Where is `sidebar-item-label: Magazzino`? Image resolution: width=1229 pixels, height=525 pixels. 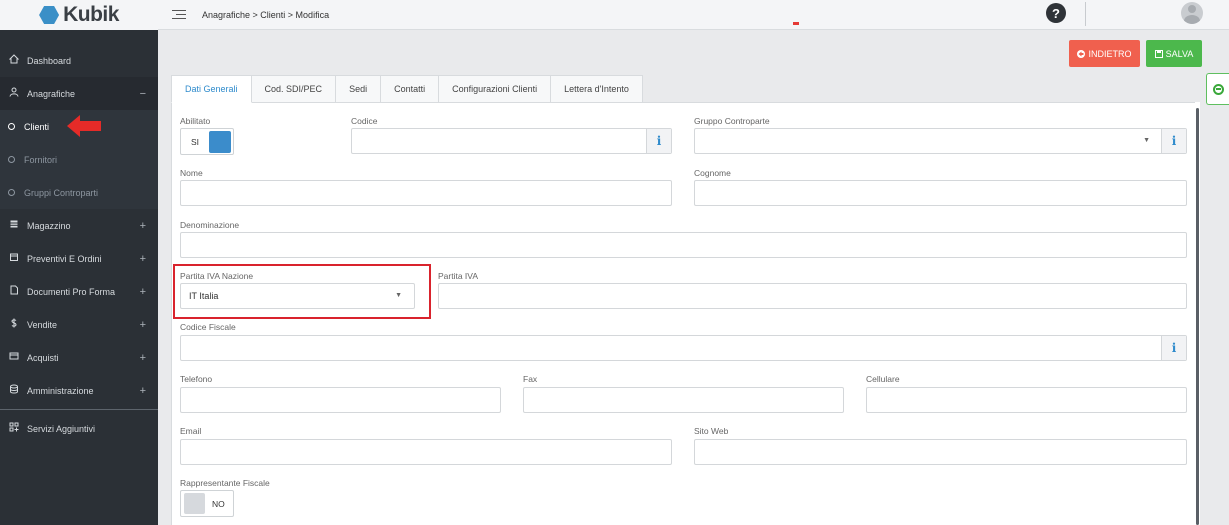 sidebar-item-label: Magazzino is located at coordinates (49, 225).